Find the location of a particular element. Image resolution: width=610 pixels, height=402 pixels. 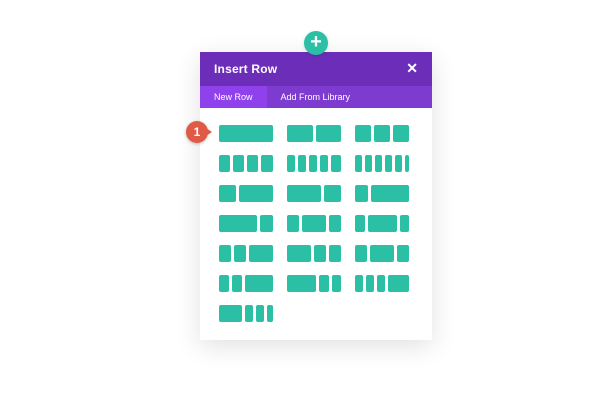

row-layout-three-fifths-one-fifth-one-fifth is located at coordinates (314, 283).